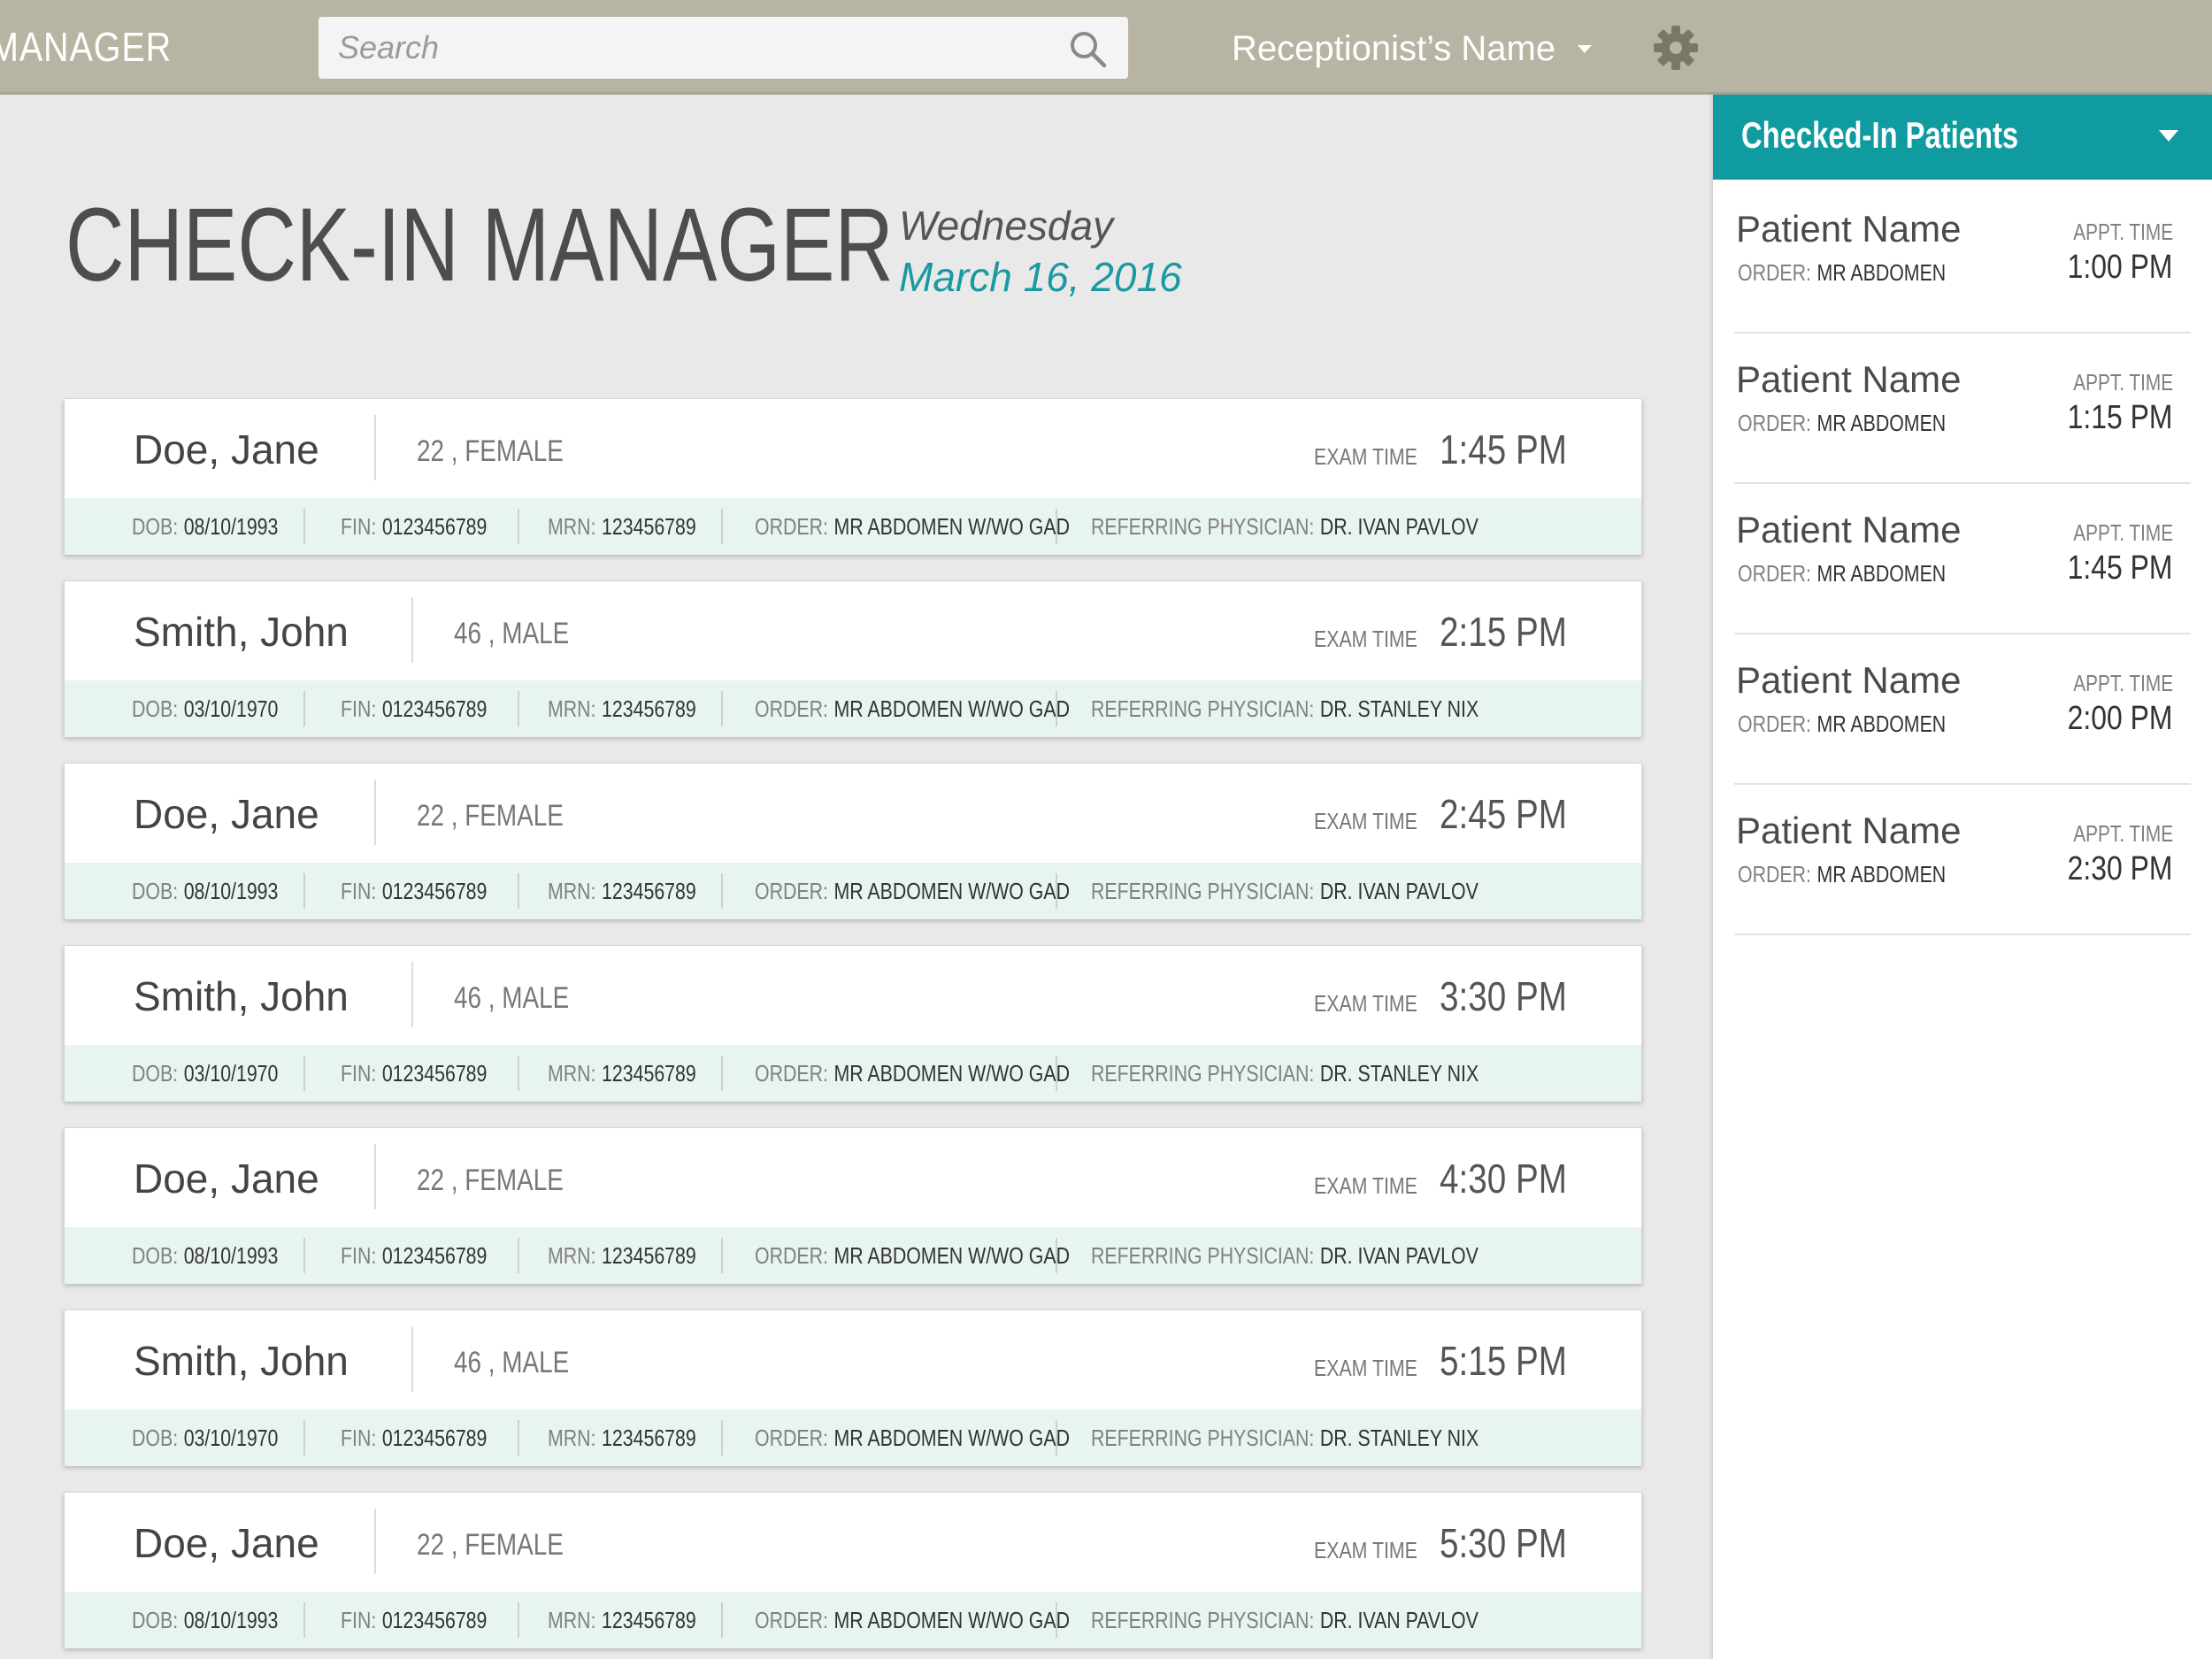  What do you see at coordinates (1285, 1438) in the screenshot?
I see `referring-physician-field: REFERRING PHYSICIAN: DR. STANLEY NIX` at bounding box center [1285, 1438].